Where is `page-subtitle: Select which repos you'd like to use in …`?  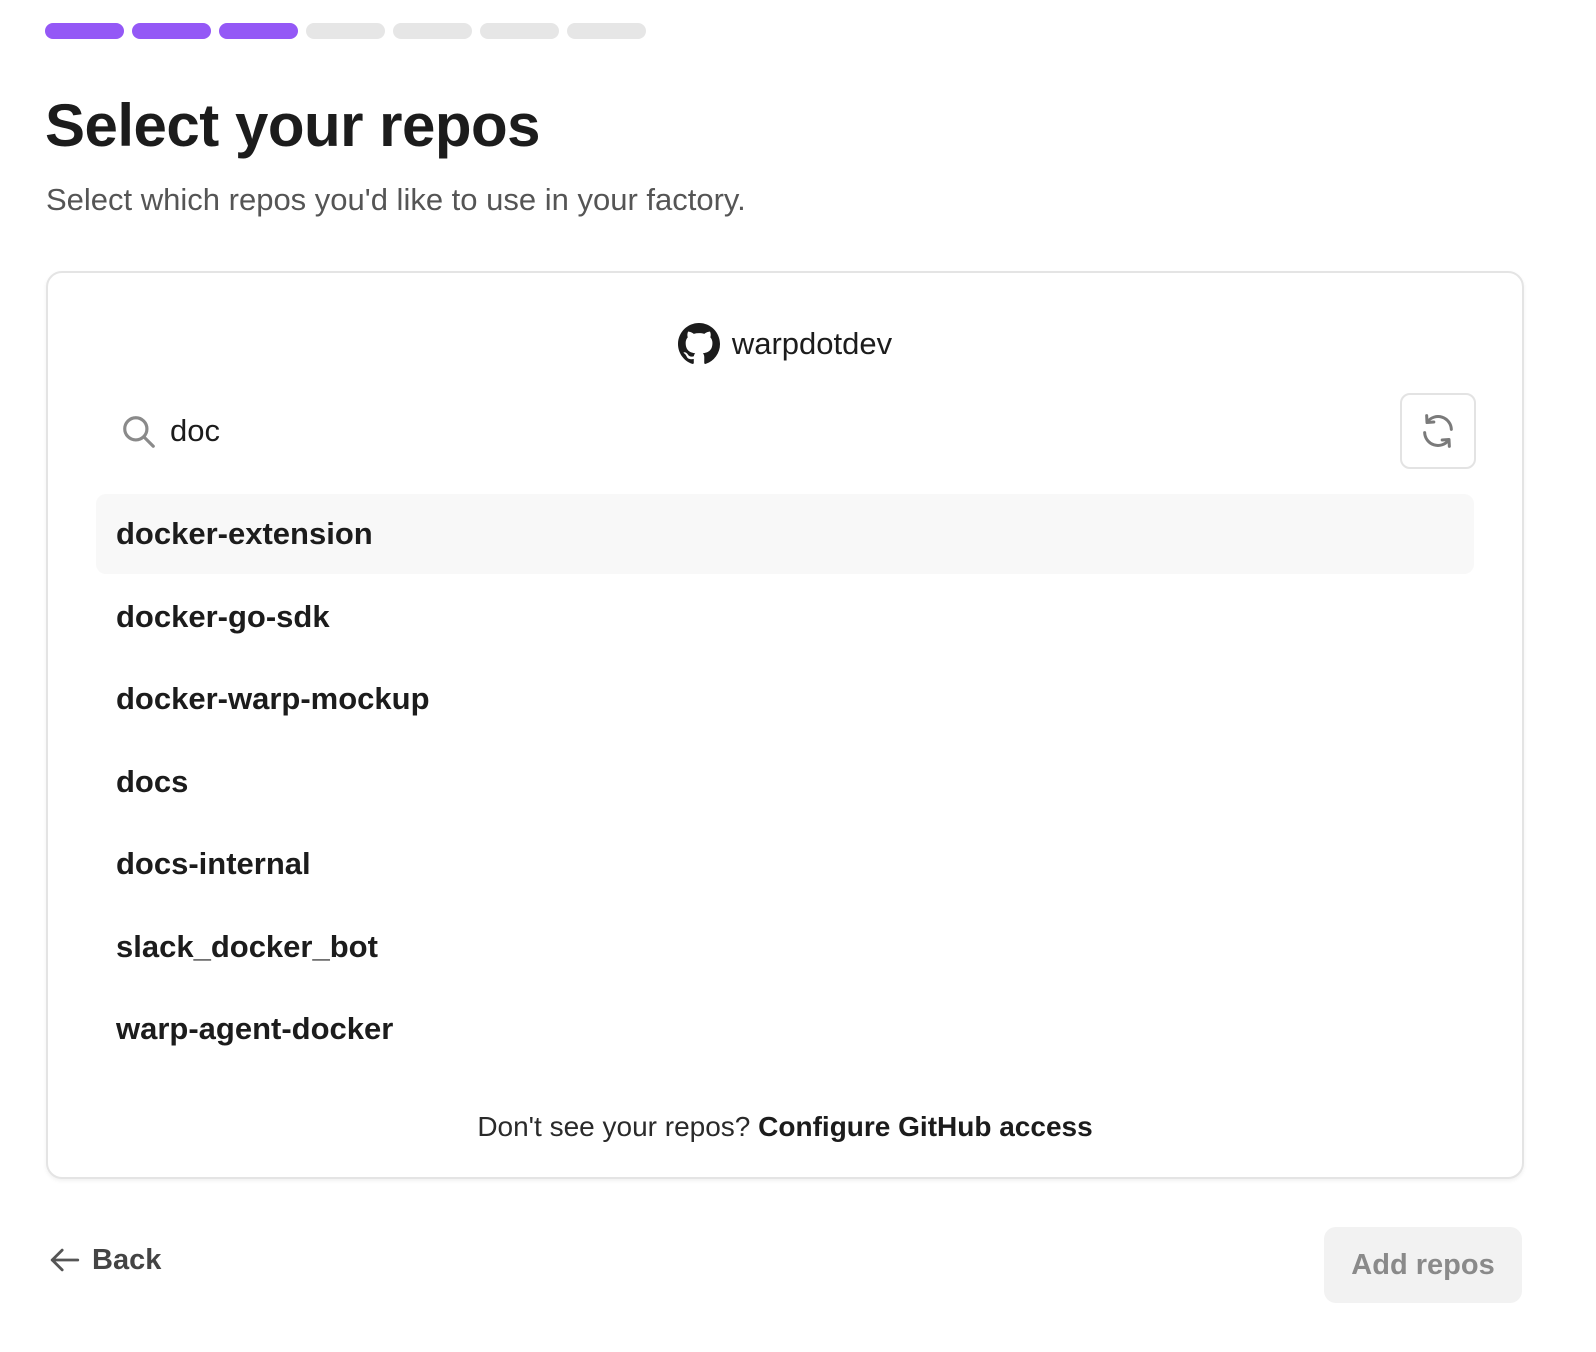 page-subtitle: Select which repos you'd like to use in … is located at coordinates (396, 199).